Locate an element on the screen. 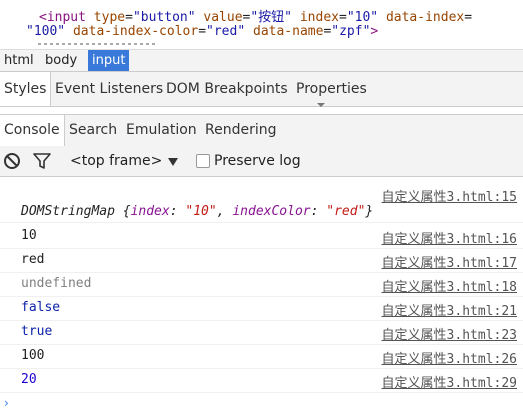 The height and width of the screenshot is (410, 523). source-link: 自定义属性3.html:15 is located at coordinates (449, 195).